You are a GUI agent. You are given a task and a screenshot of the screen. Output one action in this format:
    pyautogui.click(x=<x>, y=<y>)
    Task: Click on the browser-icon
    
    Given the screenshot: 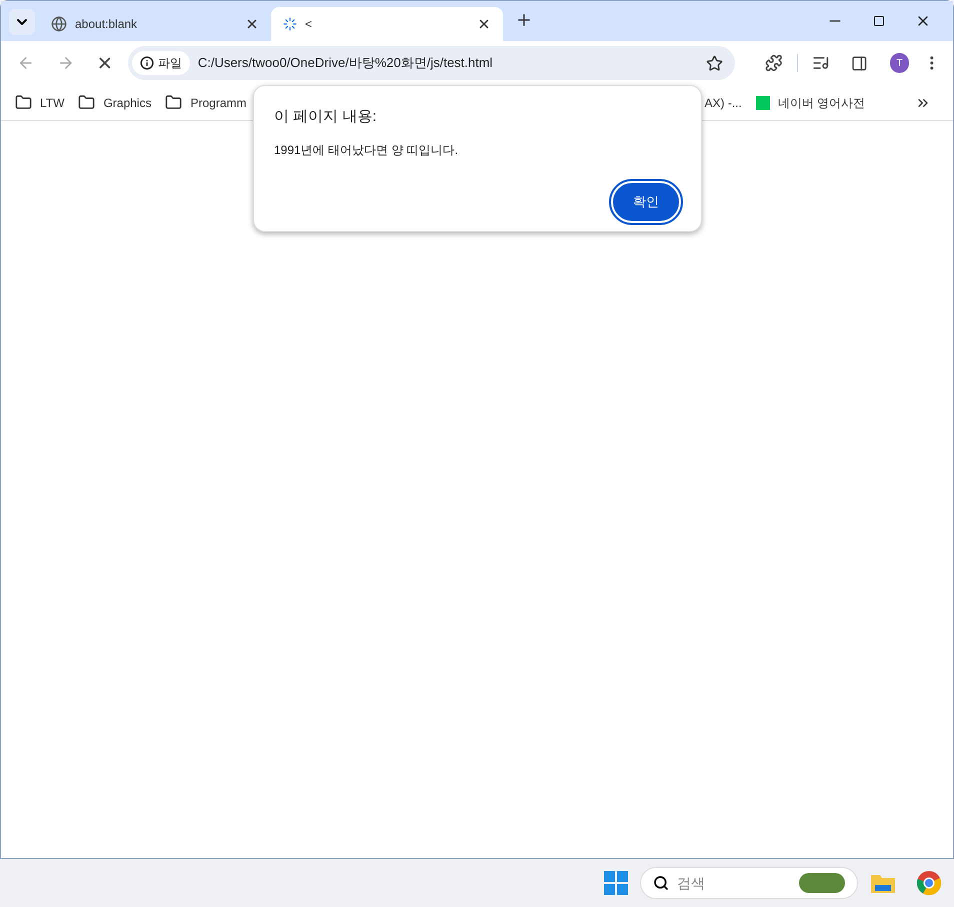 What is the action you would take?
    pyautogui.click(x=929, y=883)
    